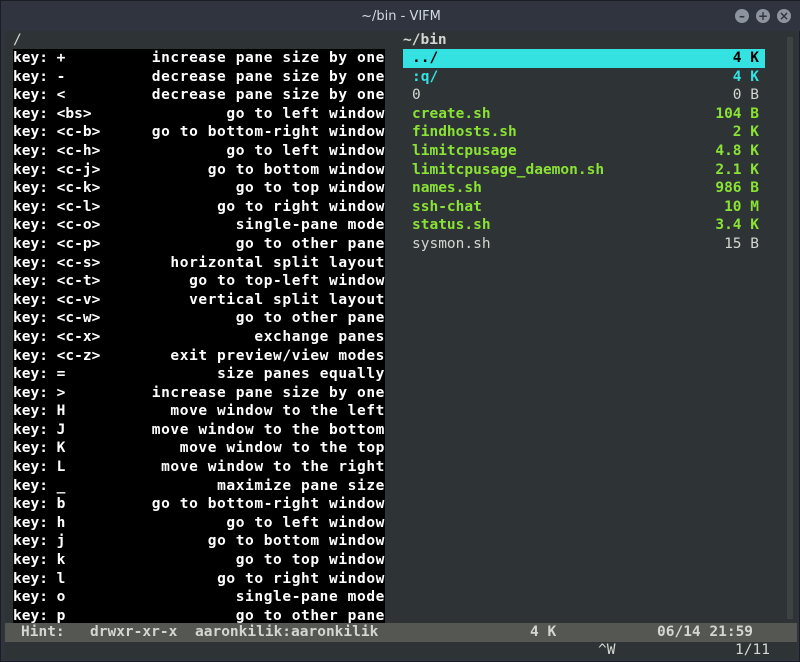  I want to click on maximize-button: +, so click(763, 16).